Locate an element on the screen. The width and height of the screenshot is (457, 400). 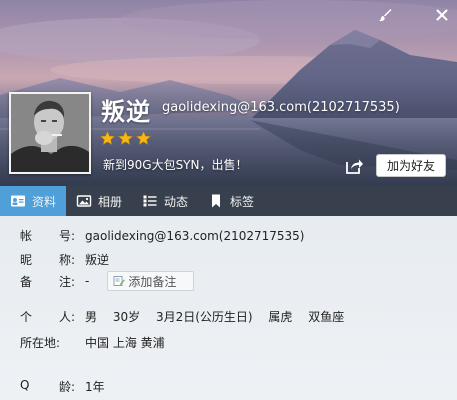
tab-feed-label: 动态 is located at coordinates (176, 201).